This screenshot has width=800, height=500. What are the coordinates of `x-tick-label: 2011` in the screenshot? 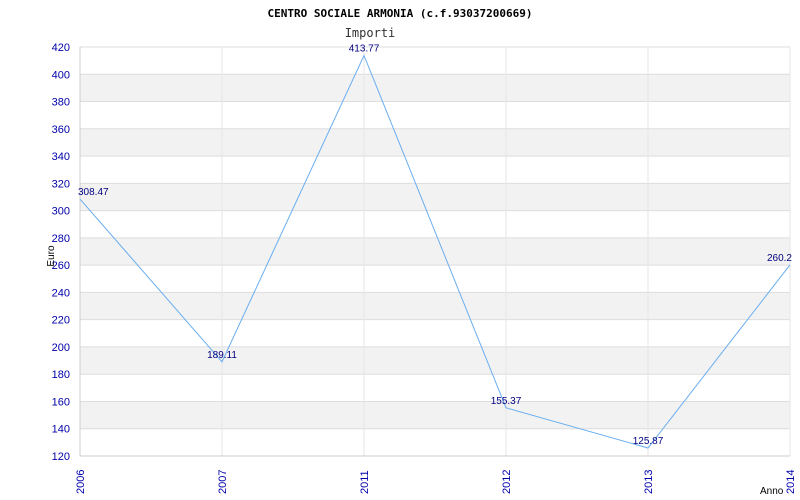 It's located at (365, 482).